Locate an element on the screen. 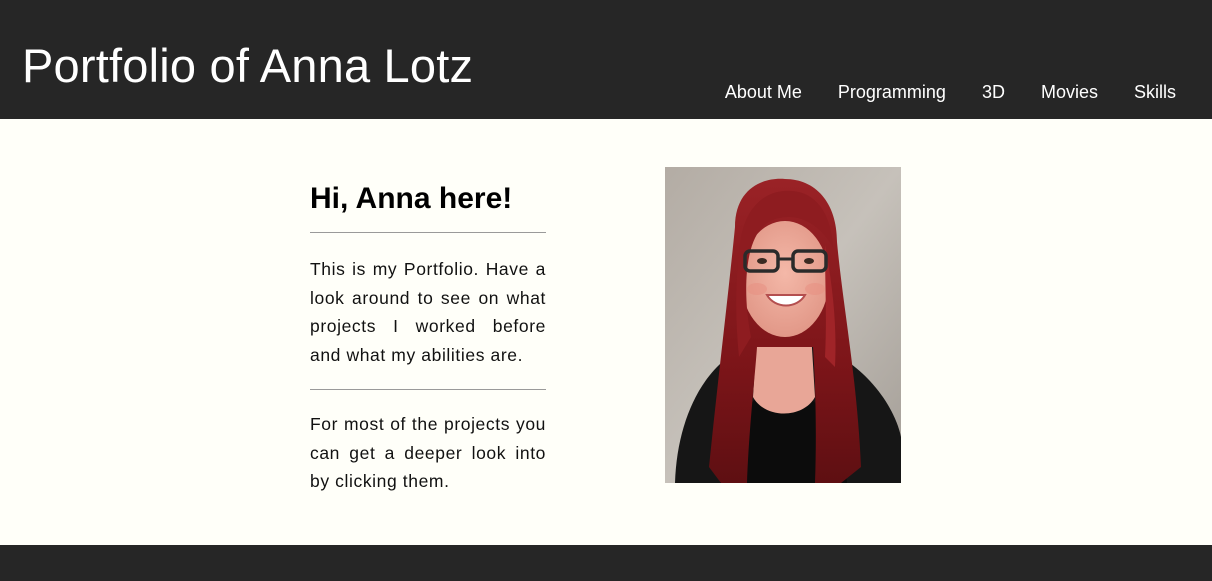 The width and height of the screenshot is (1212, 581). intro-heading: Hi, Anna here! is located at coordinates (411, 198).